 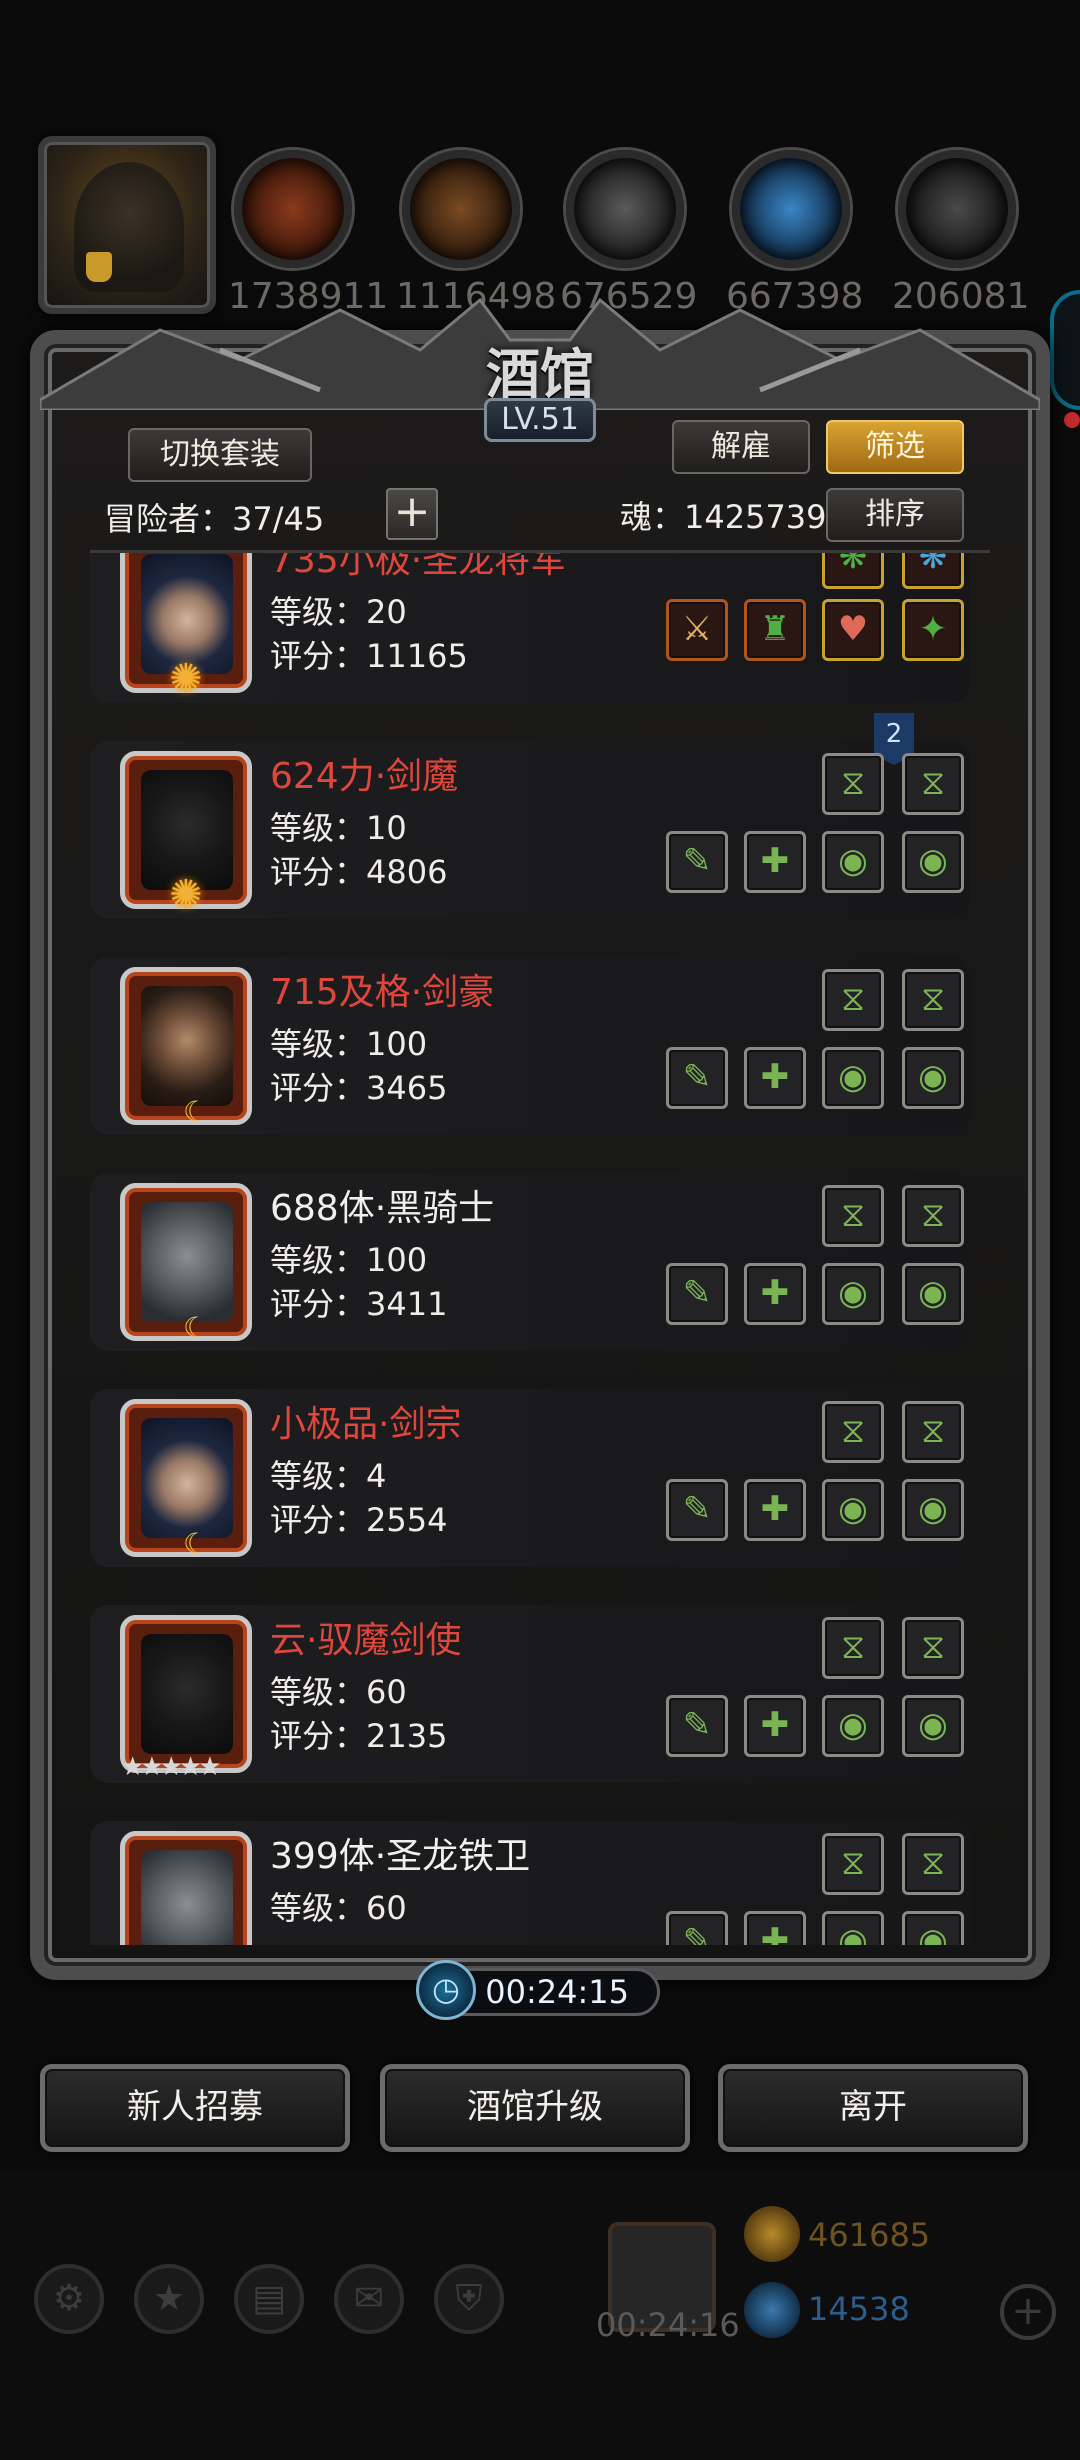 I want to click on crystal-icon, so click(x=791, y=209).